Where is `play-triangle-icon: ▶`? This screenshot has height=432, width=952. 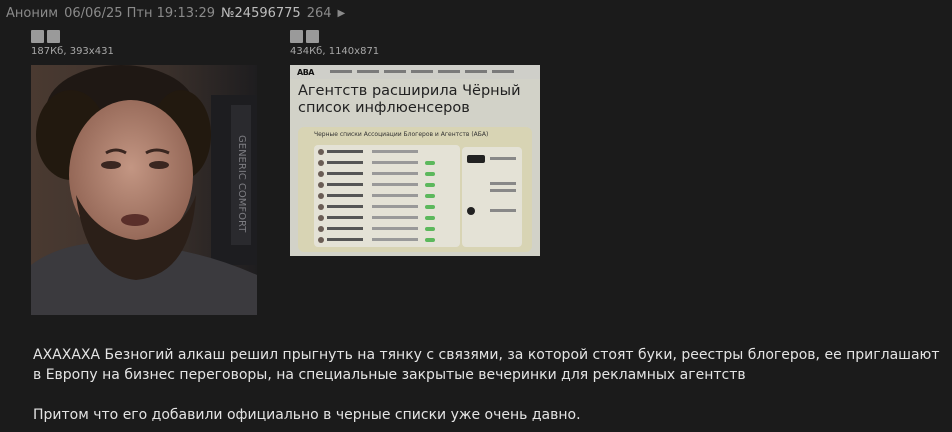 play-triangle-icon: ▶ is located at coordinates (342, 13).